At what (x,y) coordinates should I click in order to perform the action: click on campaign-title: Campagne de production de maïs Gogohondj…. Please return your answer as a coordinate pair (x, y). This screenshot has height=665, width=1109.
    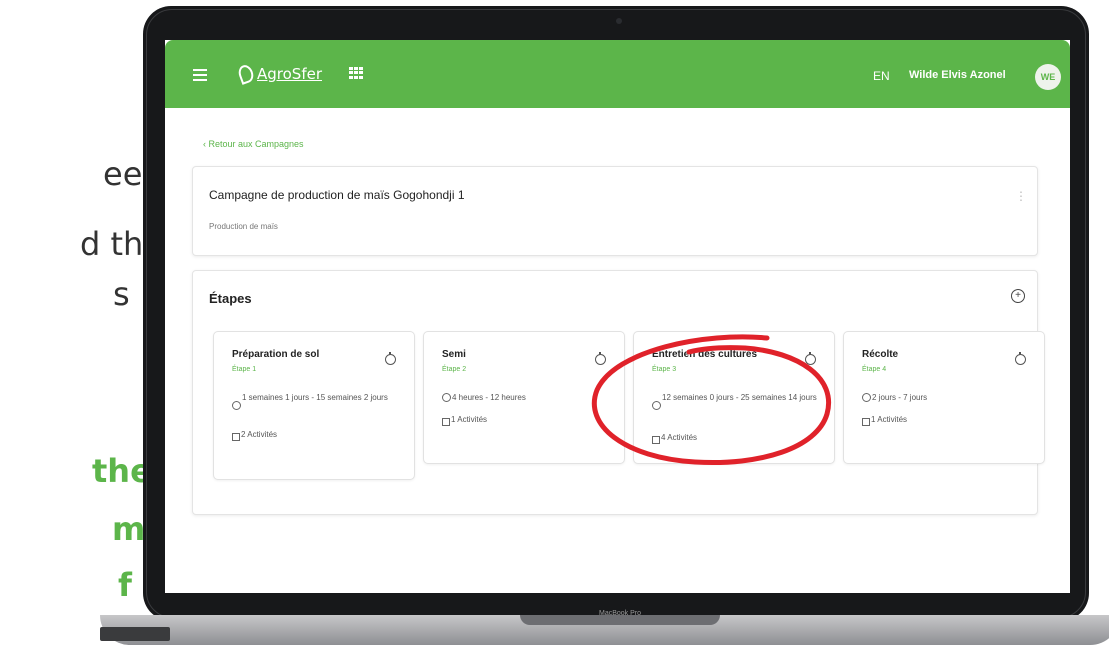
    Looking at the image, I should click on (337, 195).